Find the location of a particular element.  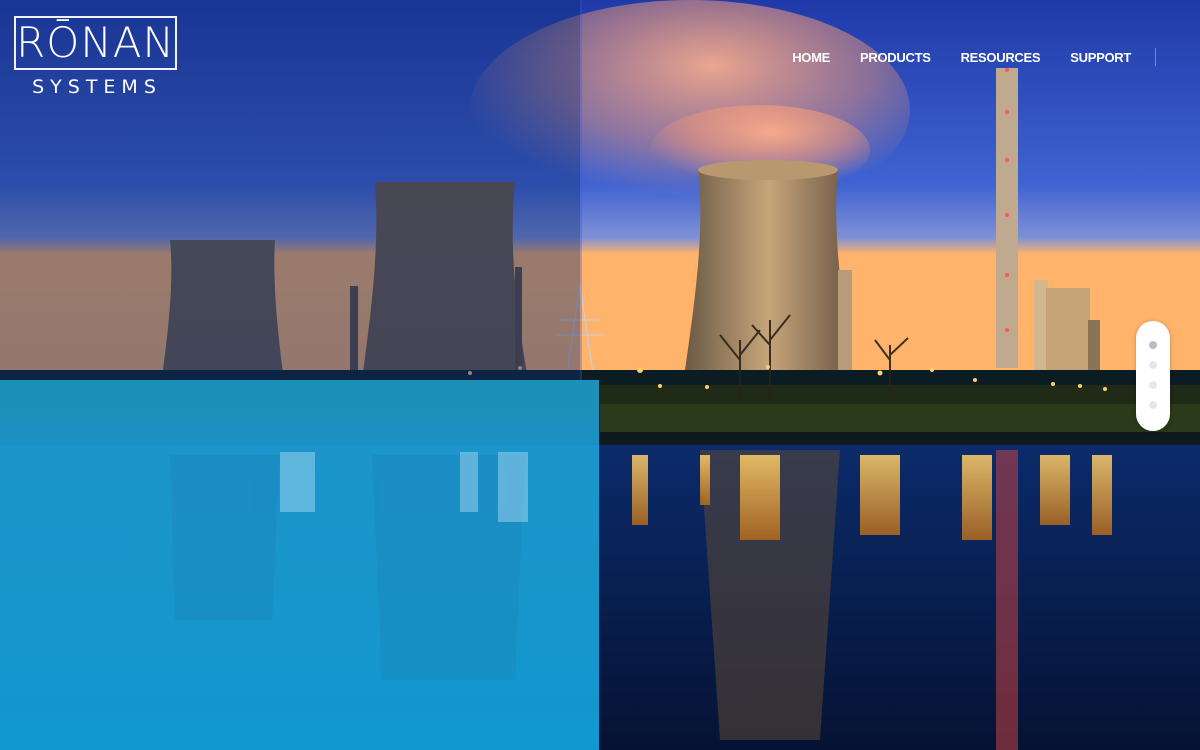

nav-support: SUPPORT is located at coordinates (1100, 57).